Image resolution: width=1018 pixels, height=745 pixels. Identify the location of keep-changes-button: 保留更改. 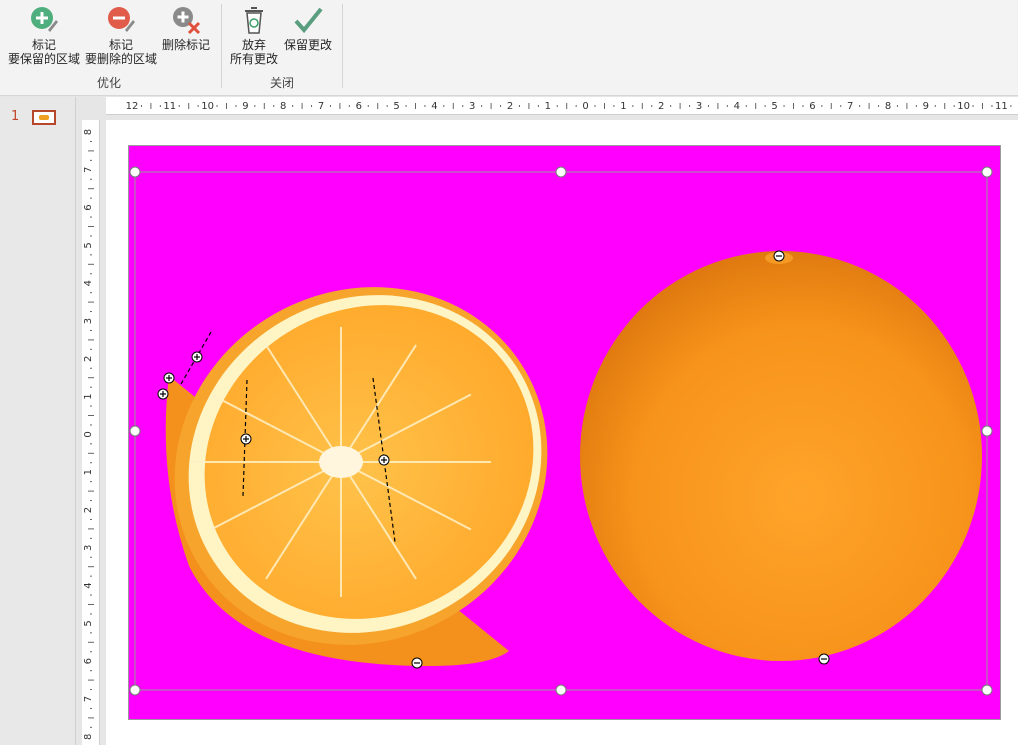
(308, 28).